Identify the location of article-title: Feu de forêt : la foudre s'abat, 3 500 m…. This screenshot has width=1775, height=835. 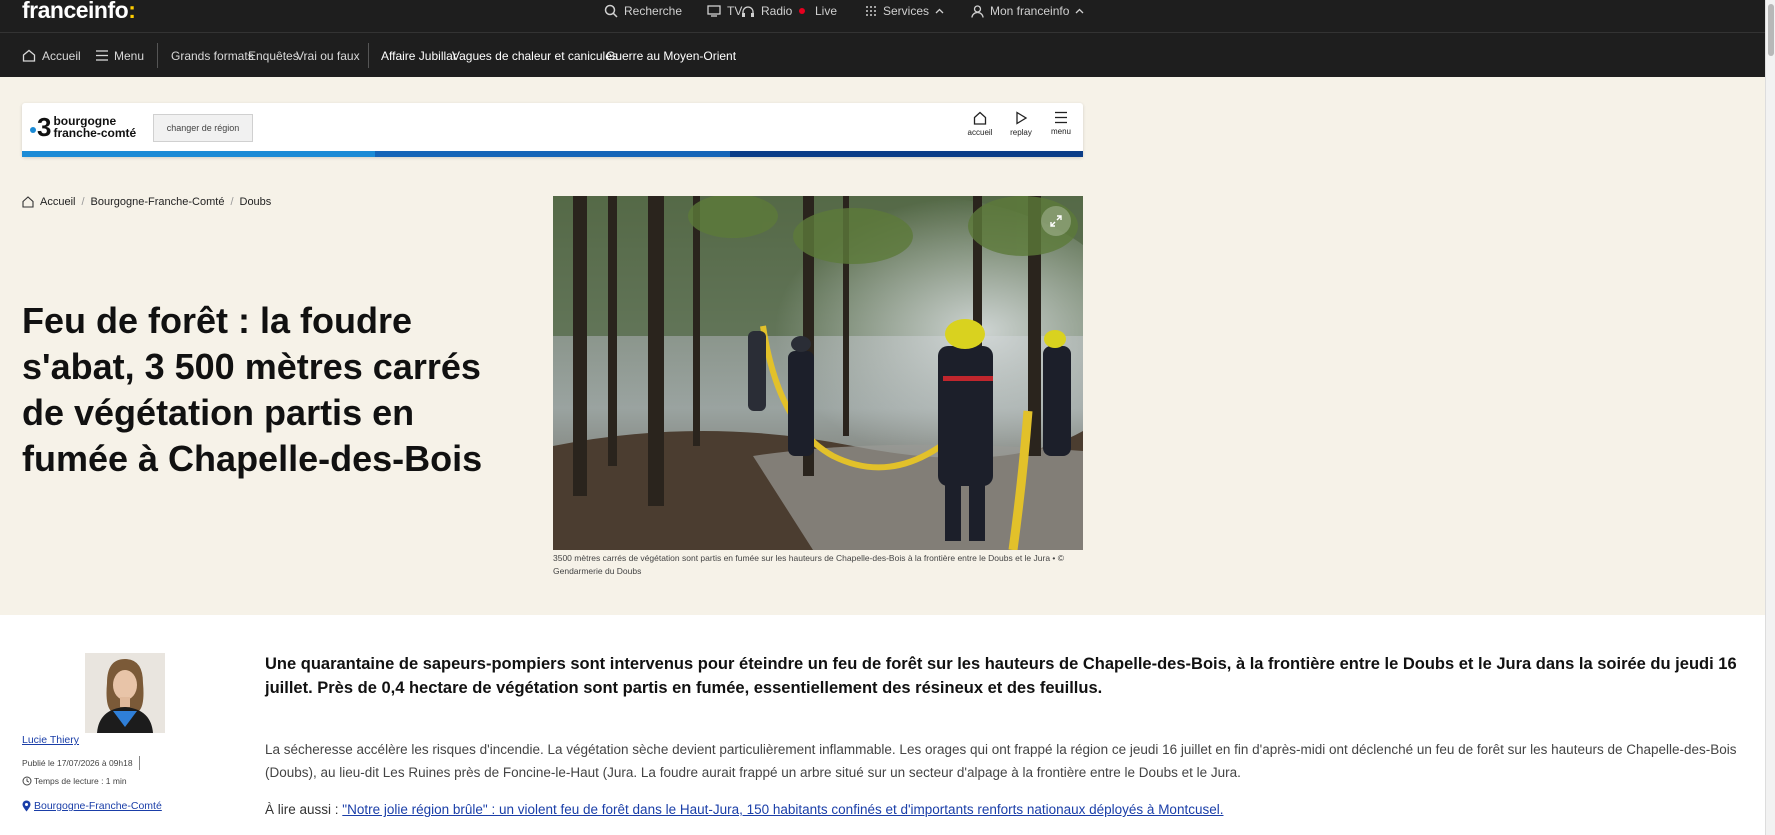
(252, 389).